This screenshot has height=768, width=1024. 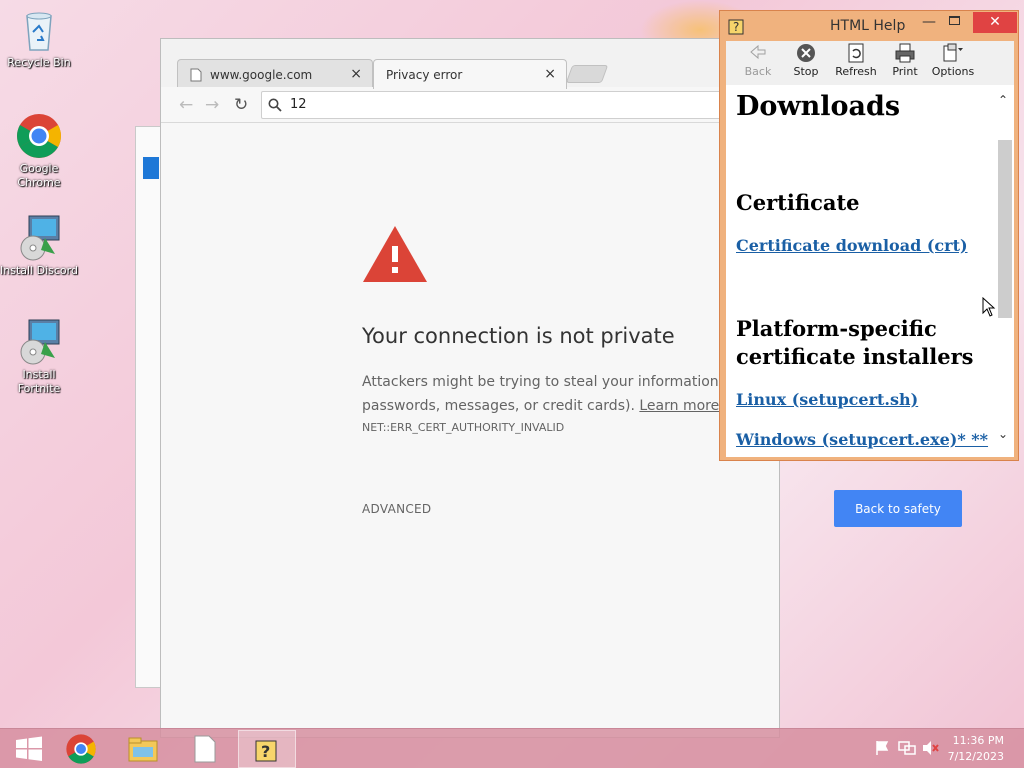 I want to click on stop-icon, so click(x=806, y=53).